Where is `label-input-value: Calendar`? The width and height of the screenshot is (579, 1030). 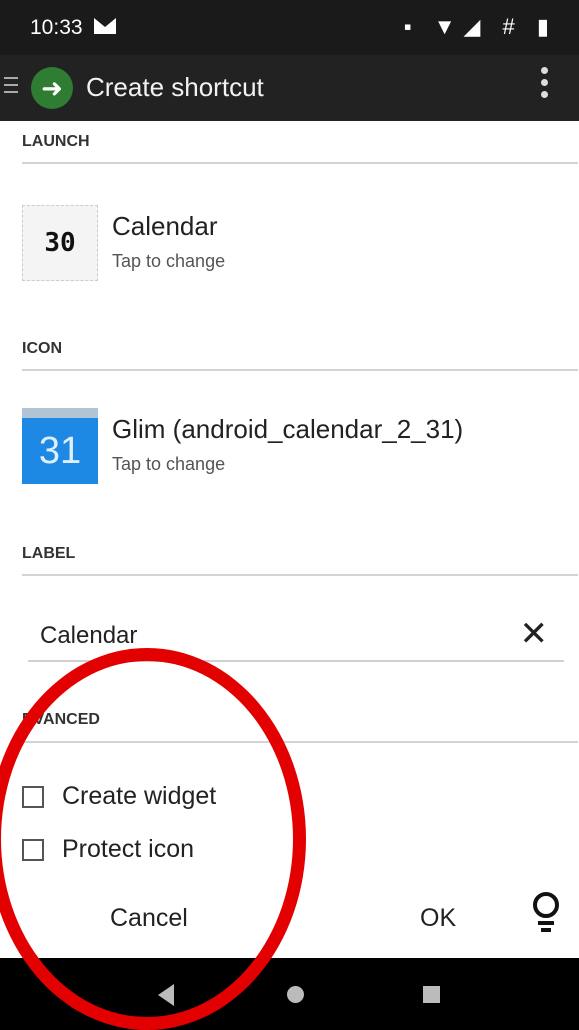
label-input-value: Calendar is located at coordinates (88, 636).